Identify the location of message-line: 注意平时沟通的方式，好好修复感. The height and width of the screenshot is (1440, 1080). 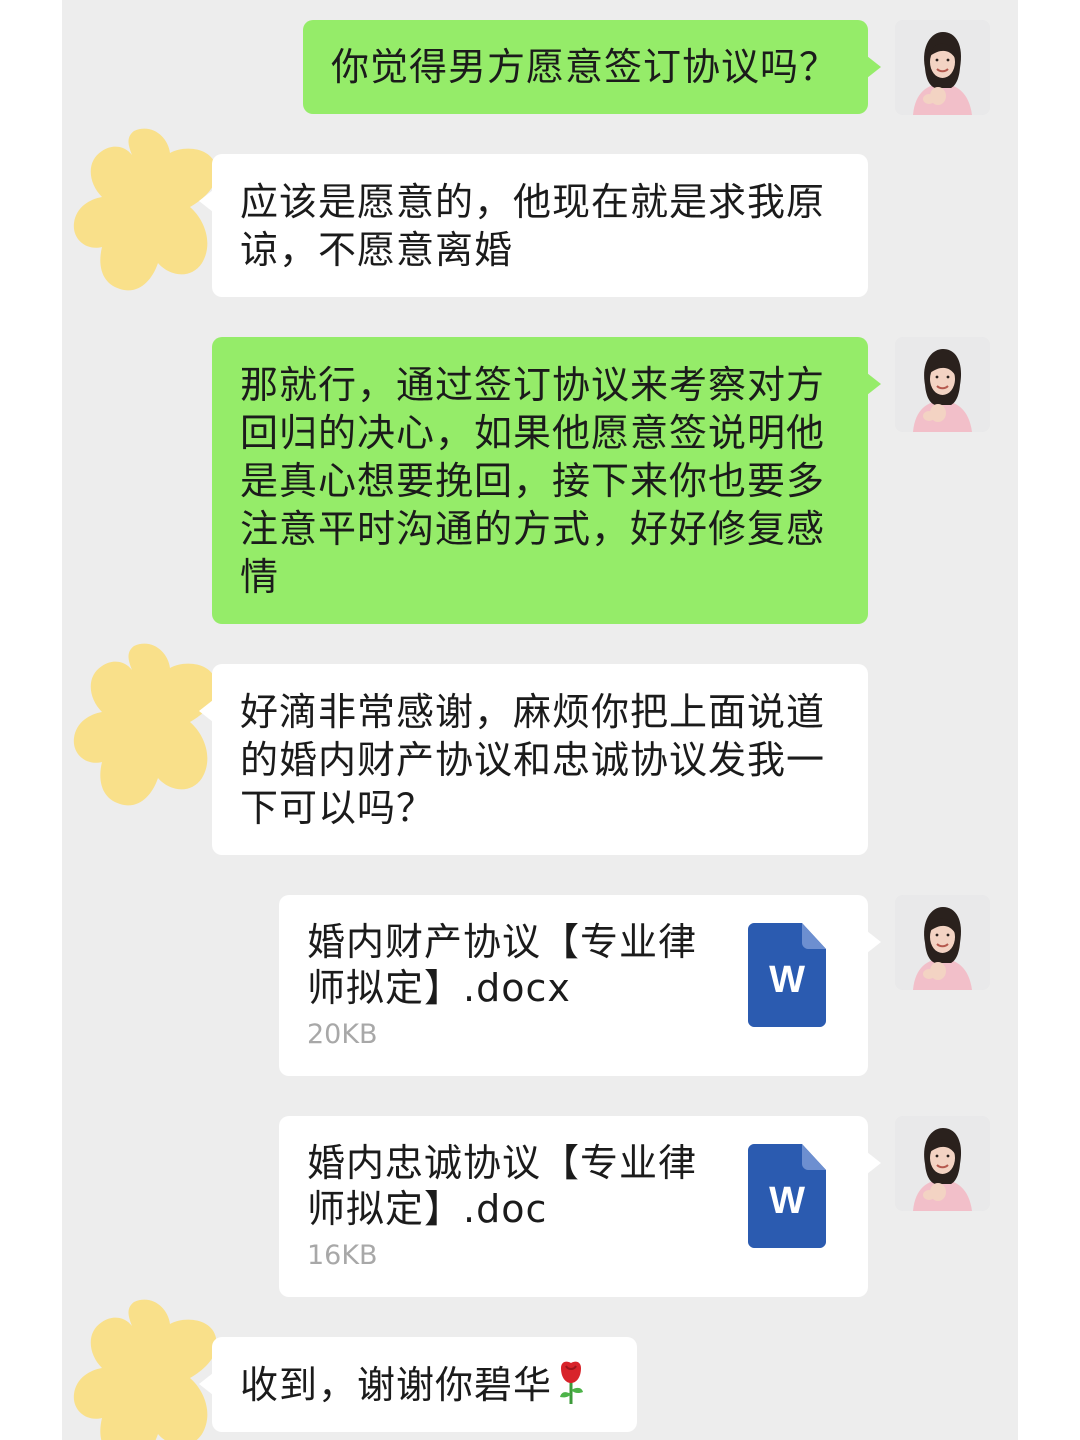
(533, 529).